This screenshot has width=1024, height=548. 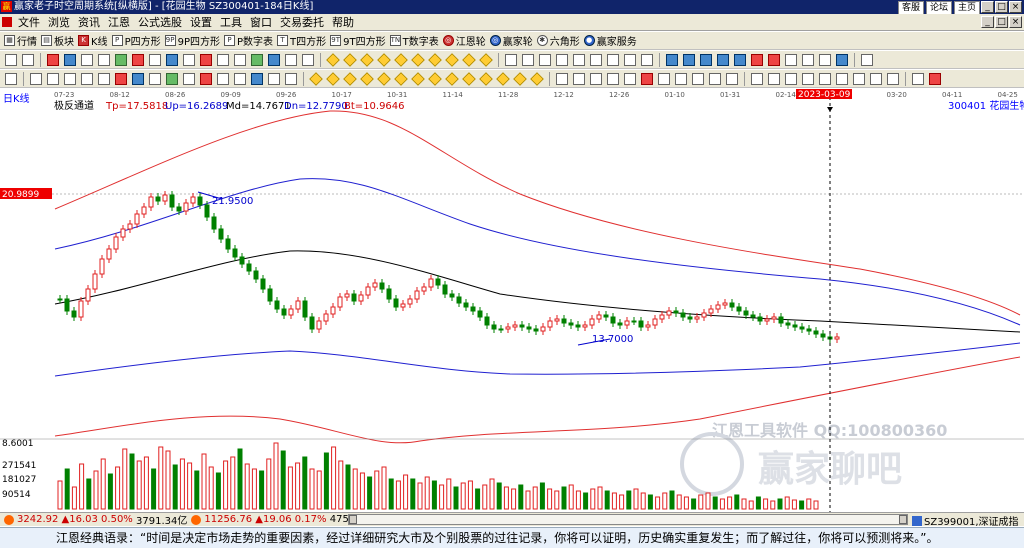 What do you see at coordinates (987, 22) in the screenshot?
I see `child-minimize-button: _` at bounding box center [987, 22].